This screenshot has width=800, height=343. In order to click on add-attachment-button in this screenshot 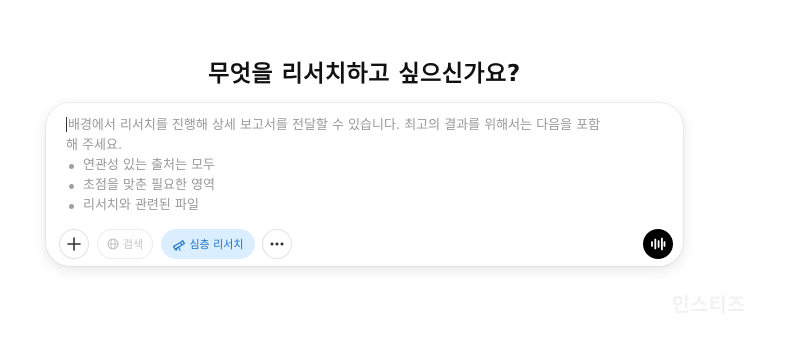, I will do `click(74, 244)`.